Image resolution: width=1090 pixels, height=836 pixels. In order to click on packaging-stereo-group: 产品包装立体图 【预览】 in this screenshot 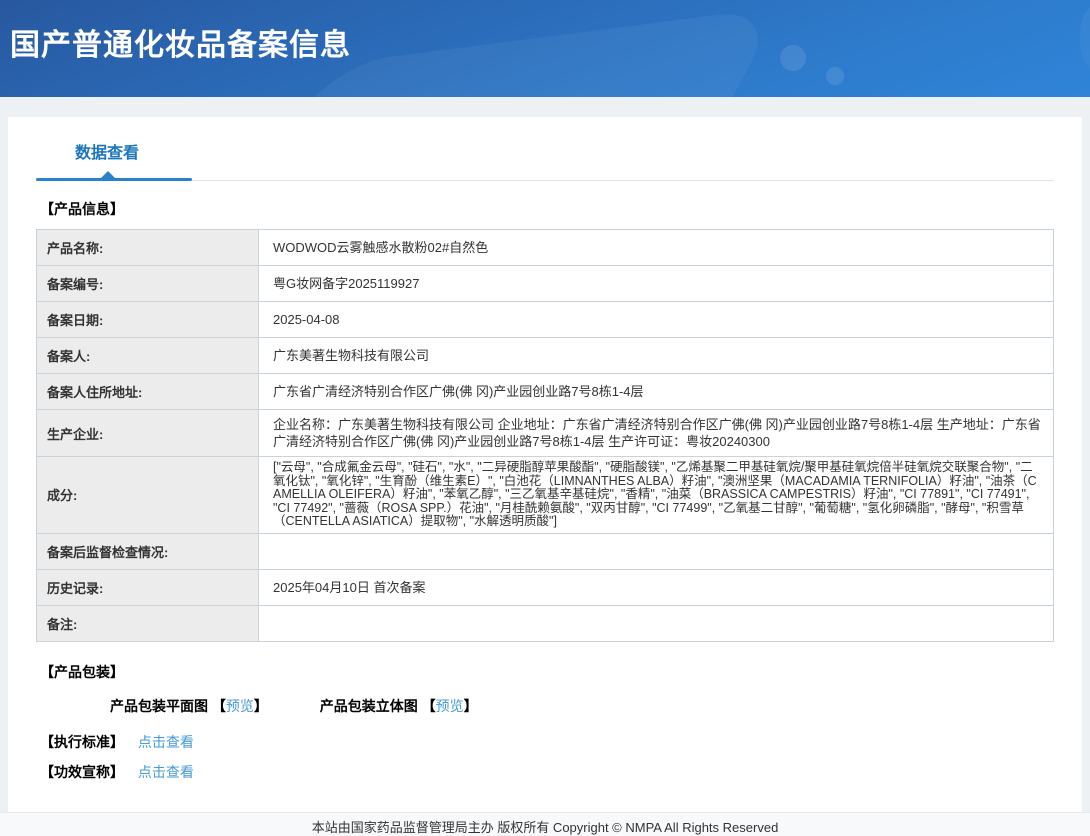, I will do `click(399, 706)`.